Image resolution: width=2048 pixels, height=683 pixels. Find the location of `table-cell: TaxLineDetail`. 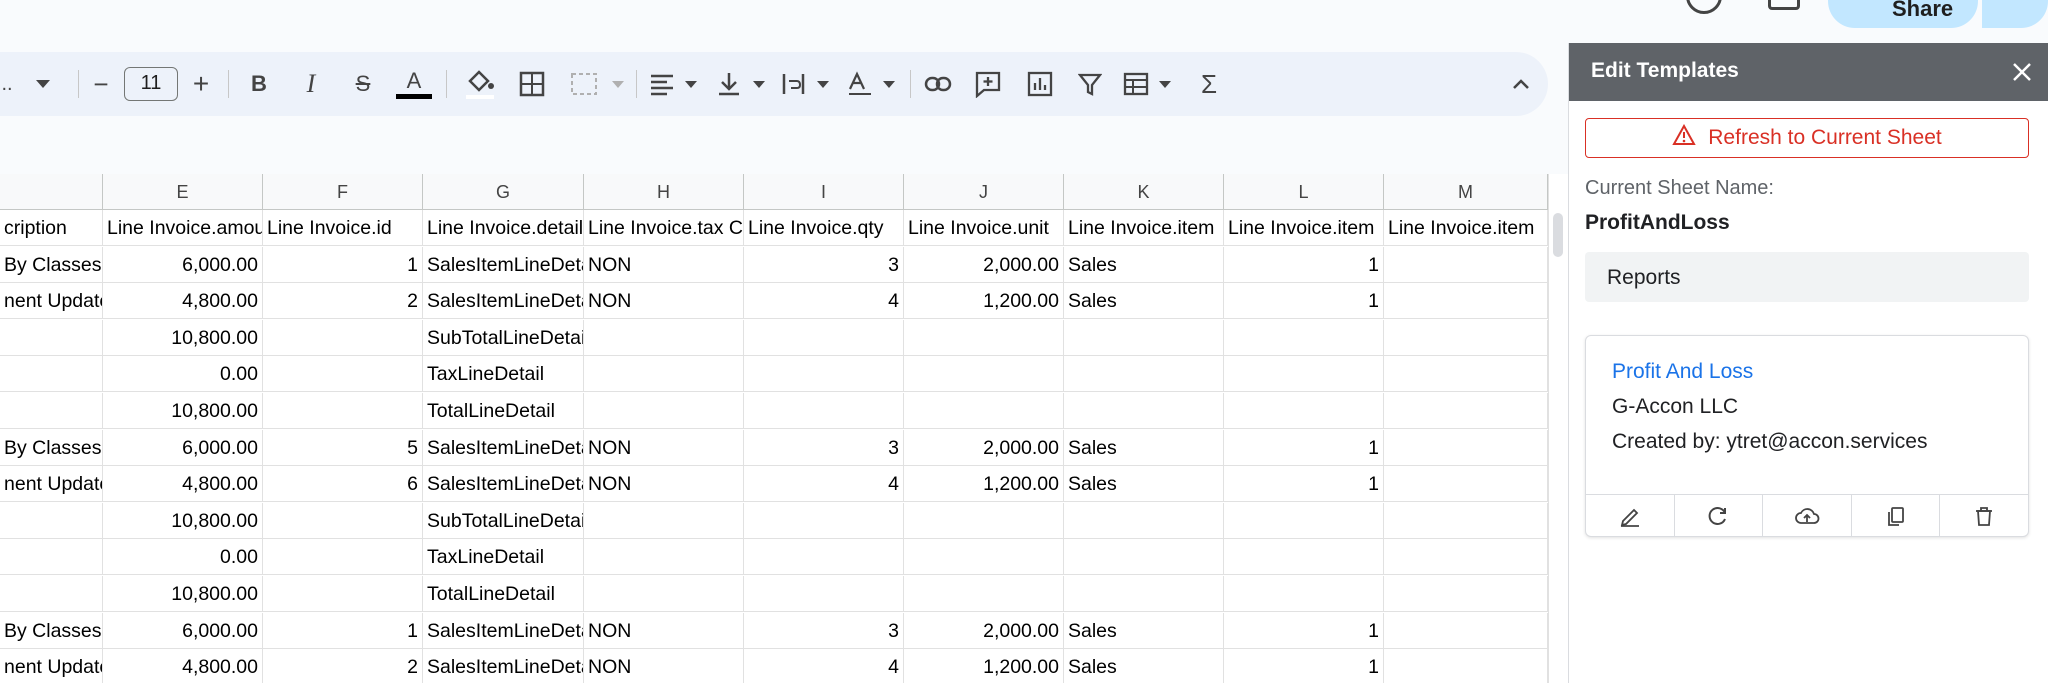

table-cell: TaxLineDetail is located at coordinates (503, 557).